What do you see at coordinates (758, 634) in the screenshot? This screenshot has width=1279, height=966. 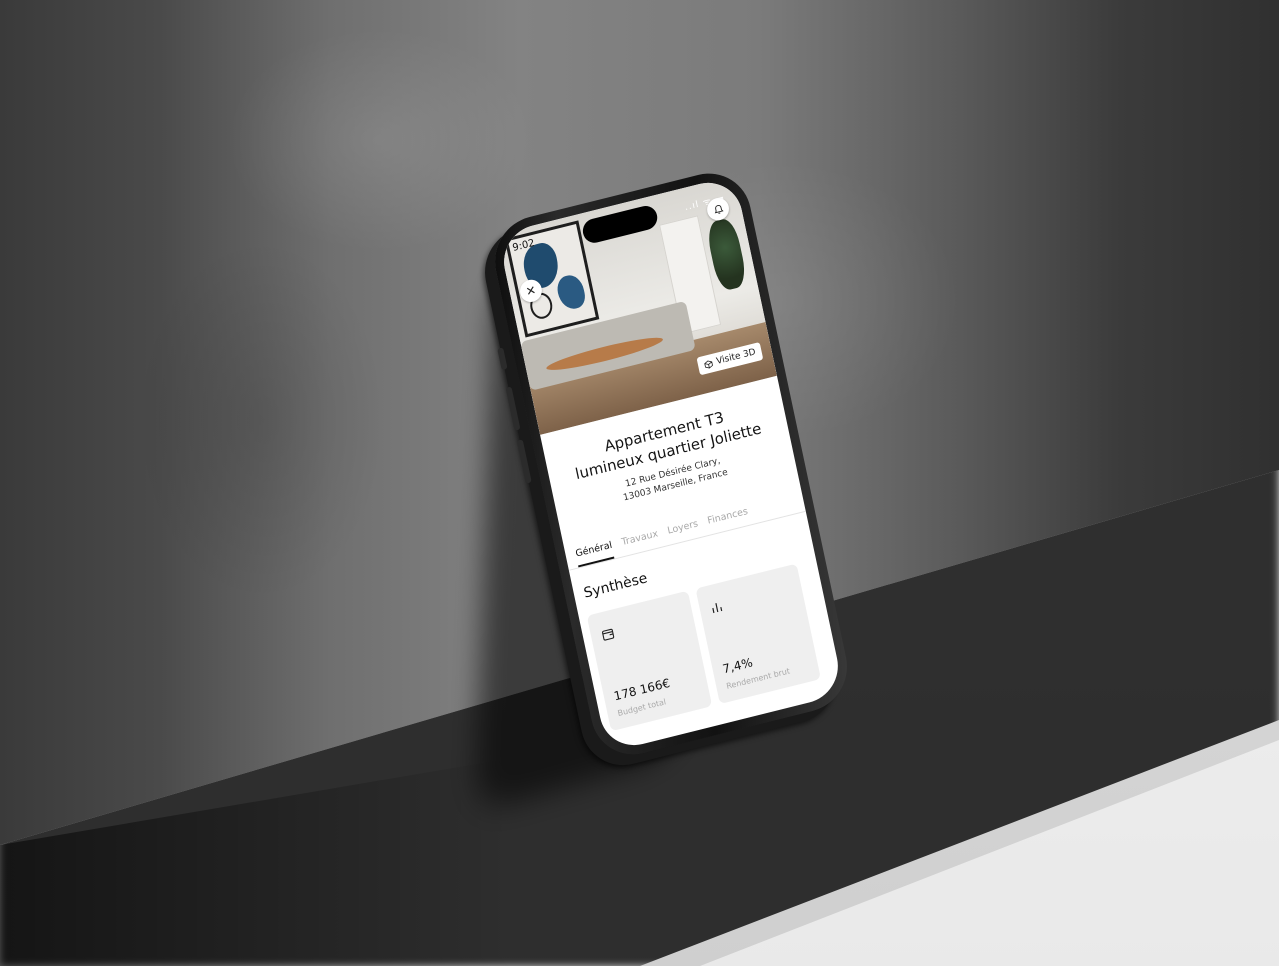 I see `yield-card: 7,4% Rendement brut` at bounding box center [758, 634].